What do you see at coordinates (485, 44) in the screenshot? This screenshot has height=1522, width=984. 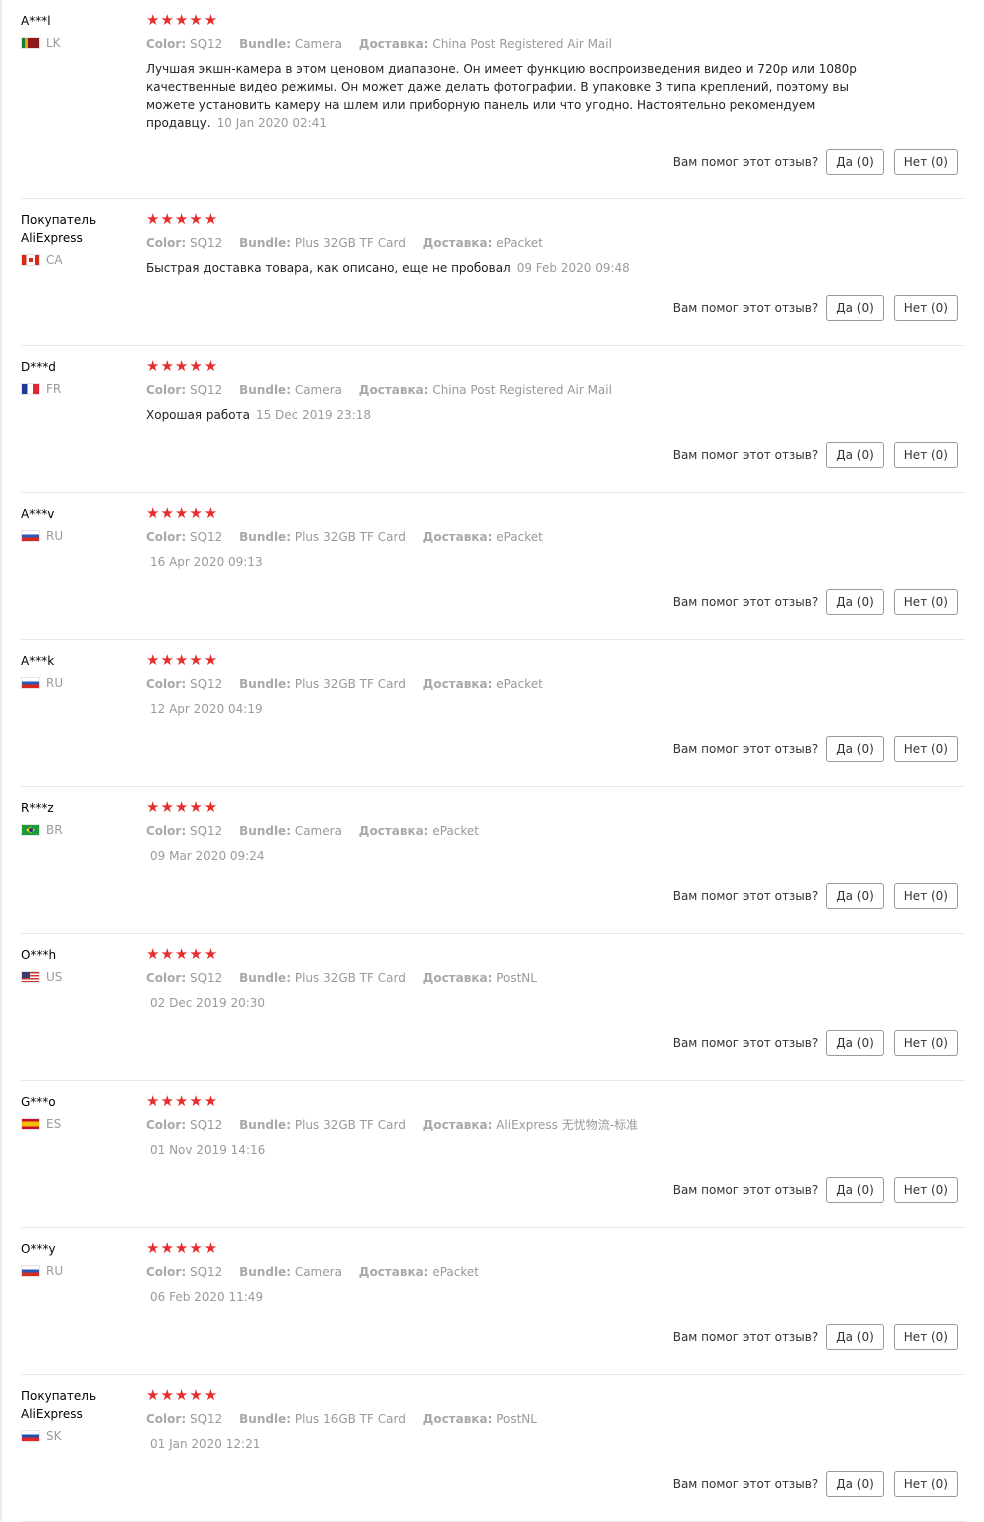 I see `attr-shipping: Доставка: China Post Registered Air Mail` at bounding box center [485, 44].